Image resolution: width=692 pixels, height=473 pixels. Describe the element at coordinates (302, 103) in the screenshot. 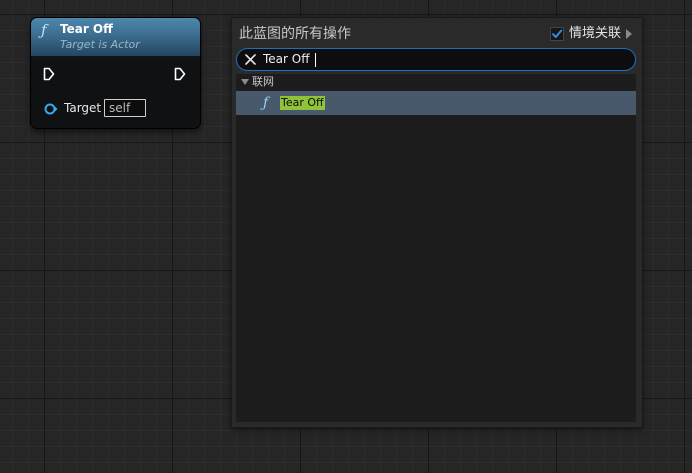

I see `list-item-label: Tear Off` at that location.